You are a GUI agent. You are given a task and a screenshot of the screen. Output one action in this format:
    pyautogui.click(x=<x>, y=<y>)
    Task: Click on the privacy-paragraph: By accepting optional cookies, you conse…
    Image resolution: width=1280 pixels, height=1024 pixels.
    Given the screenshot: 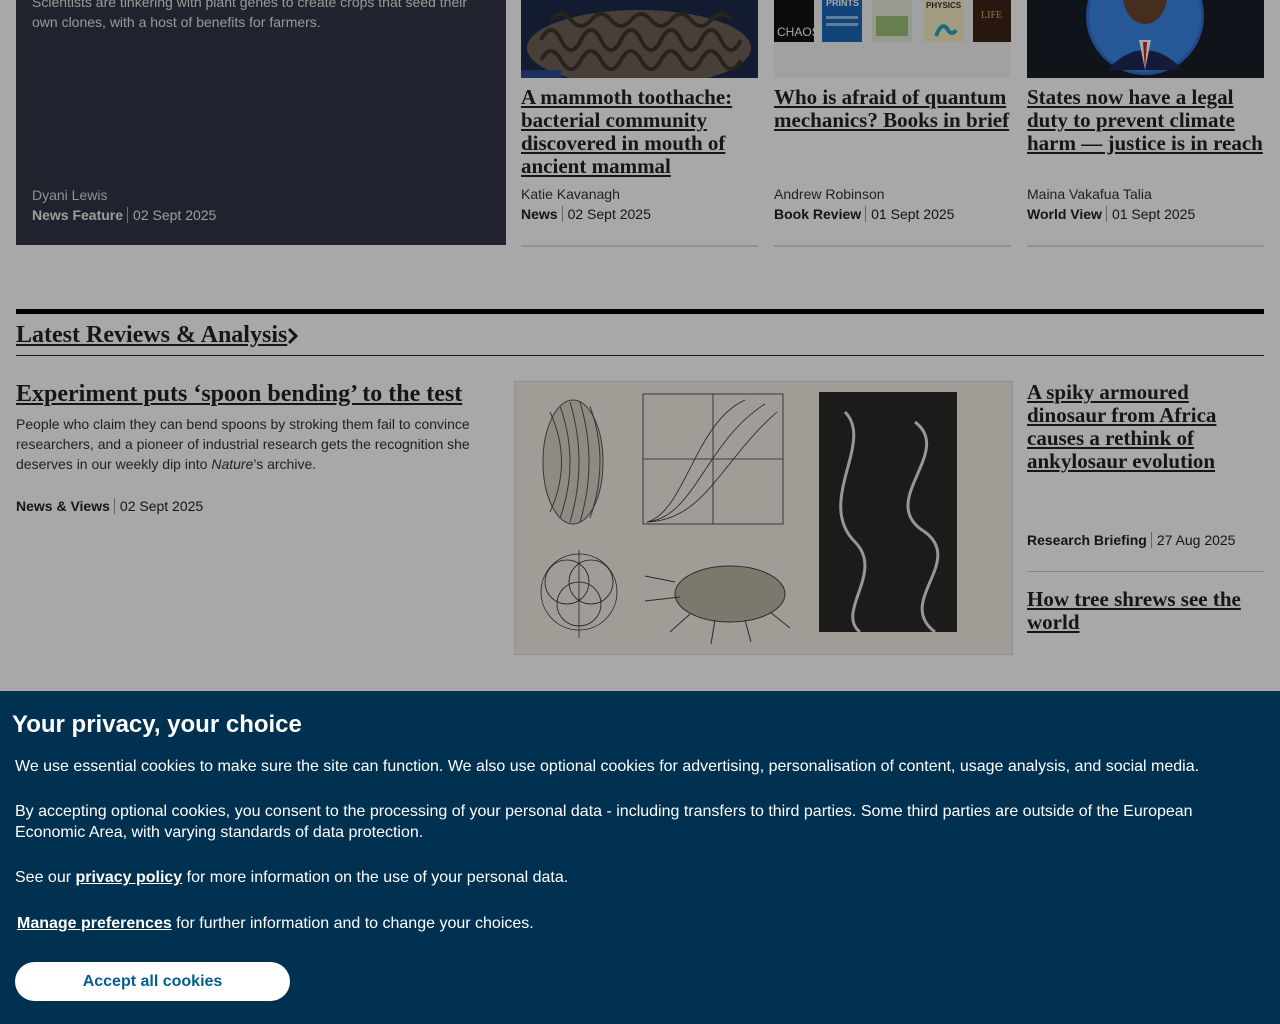 What is the action you would take?
    pyautogui.click(x=604, y=822)
    